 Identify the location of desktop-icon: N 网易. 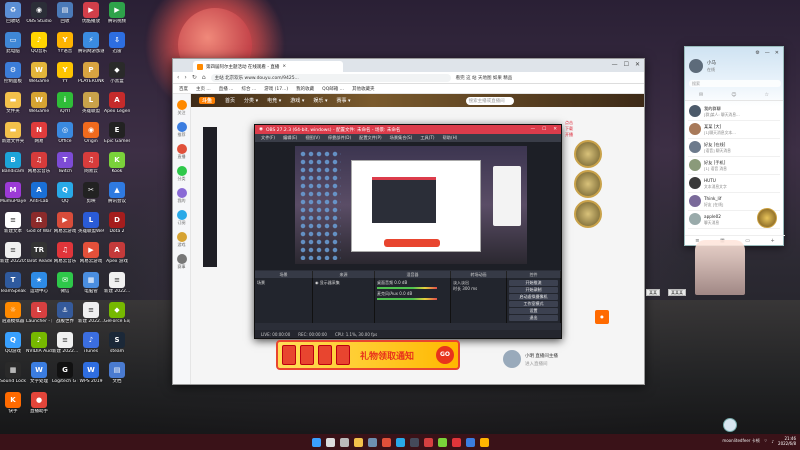
(39, 133).